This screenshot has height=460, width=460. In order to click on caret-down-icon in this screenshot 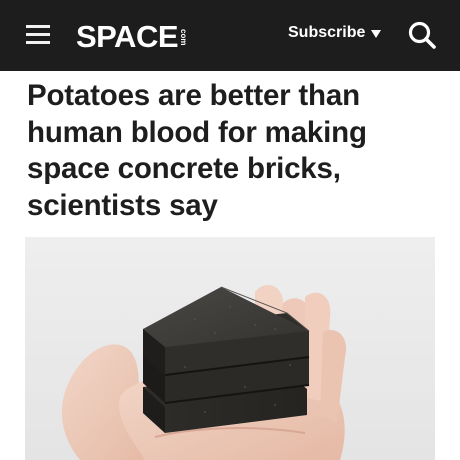, I will do `click(376, 33)`.